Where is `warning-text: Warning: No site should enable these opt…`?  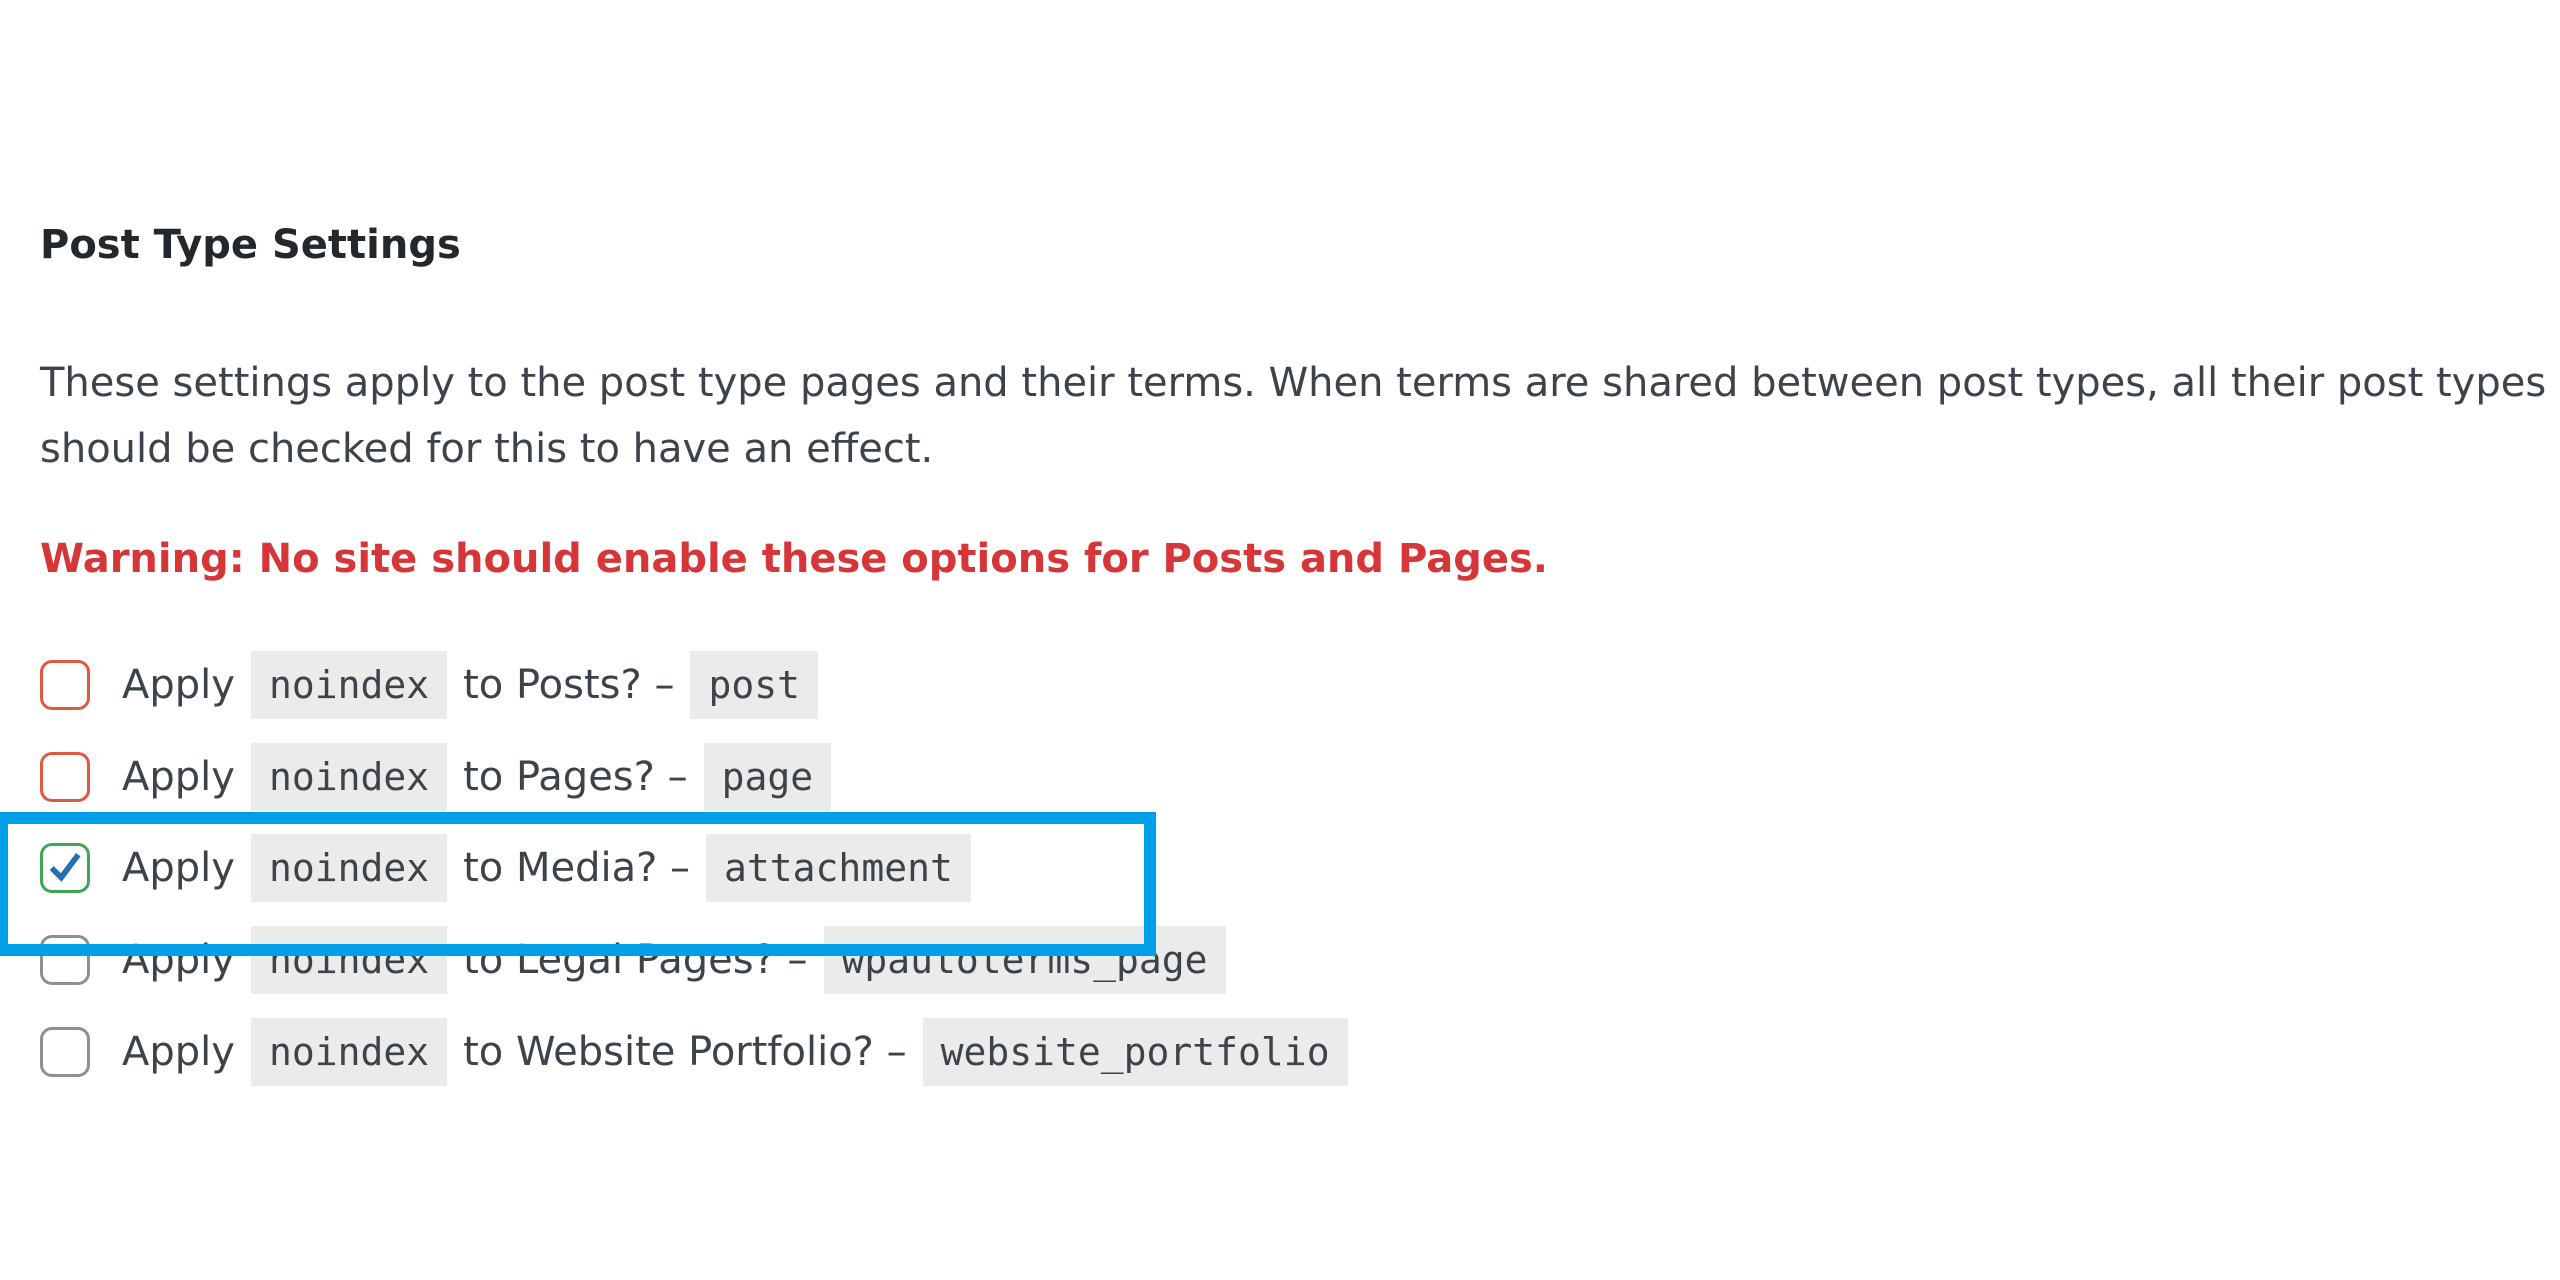
warning-text: Warning: No site should enable these opt… is located at coordinates (794, 559).